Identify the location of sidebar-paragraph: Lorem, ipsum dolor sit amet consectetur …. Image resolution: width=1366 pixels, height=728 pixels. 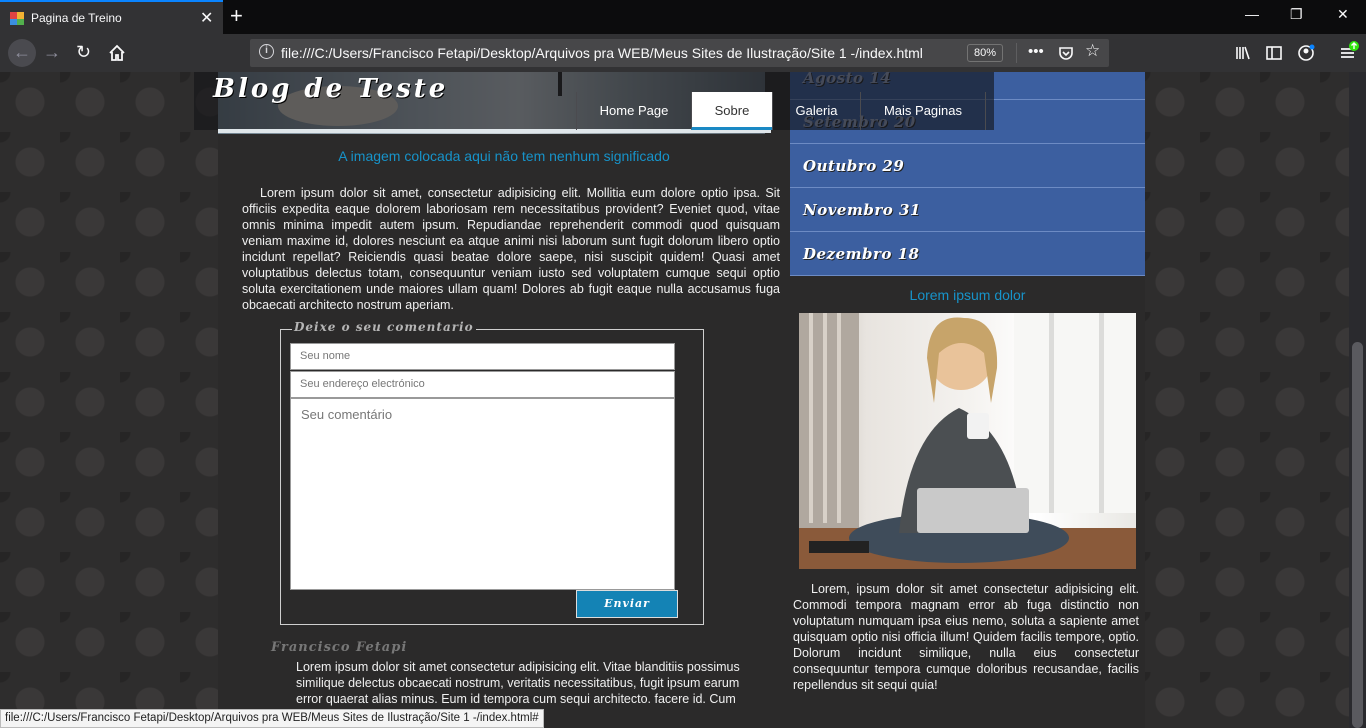
(966, 637).